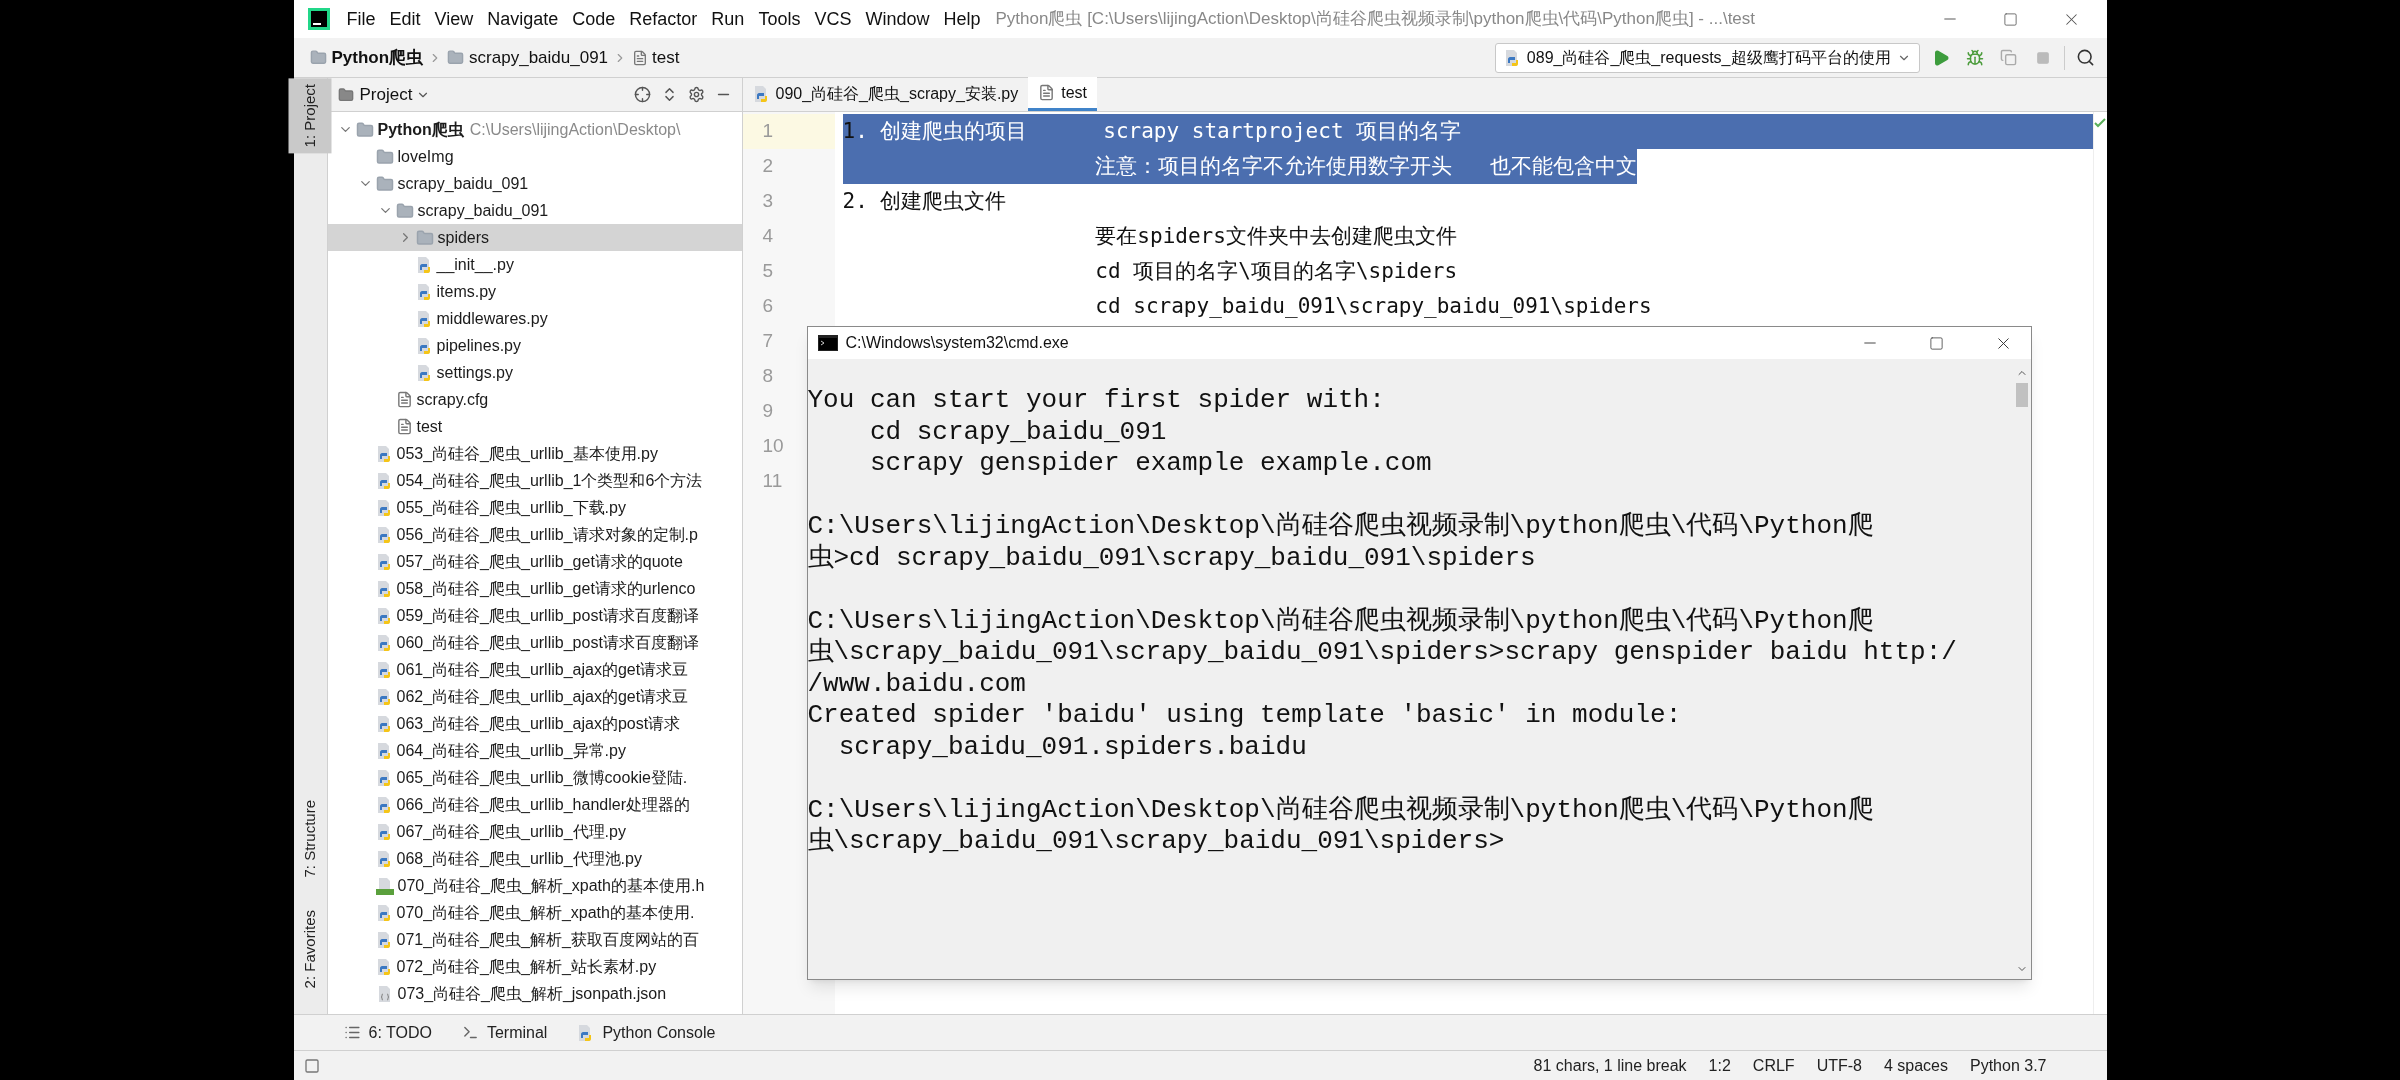 The image size is (2400, 1080). What do you see at coordinates (1839, 1065) in the screenshot?
I see `status-item: UTF-8` at bounding box center [1839, 1065].